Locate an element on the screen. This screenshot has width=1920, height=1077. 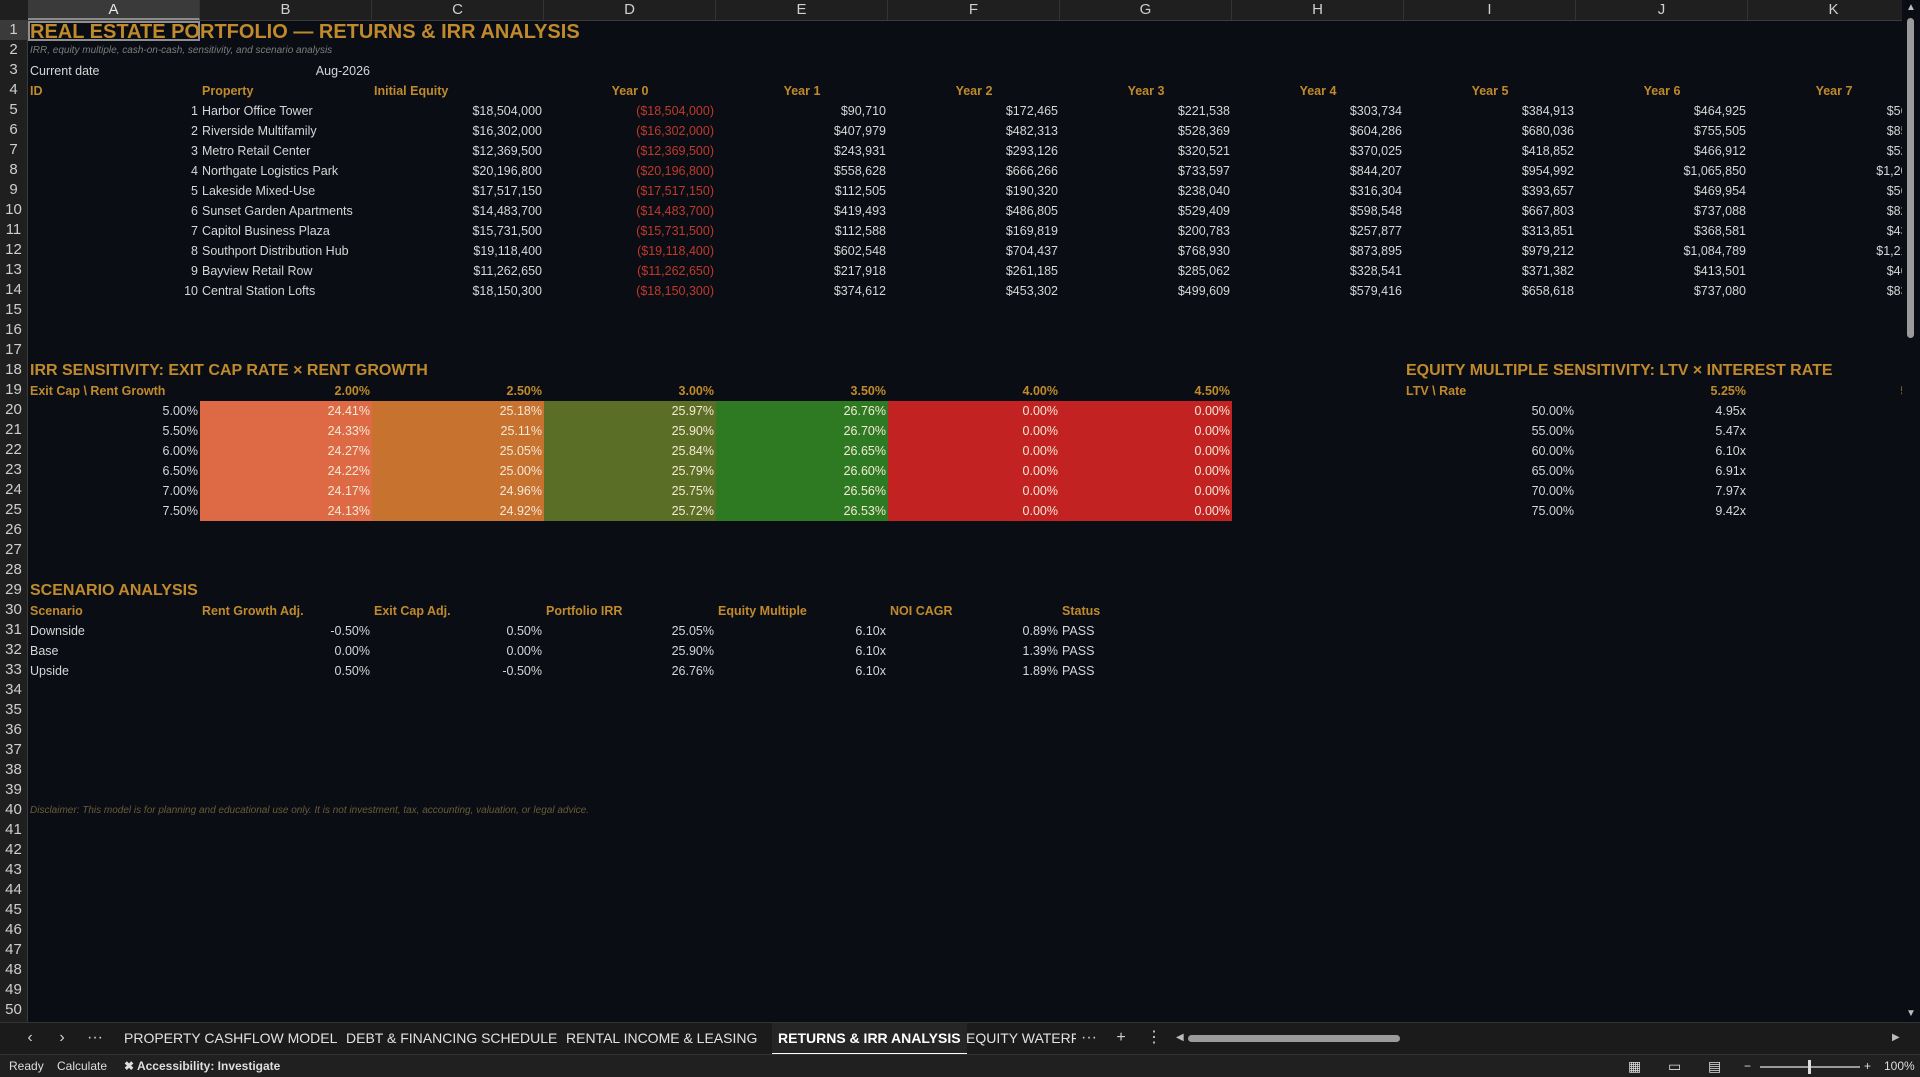
sheet-tab: PROPERTY CASHFLOW MODEL is located at coordinates (230, 1038).